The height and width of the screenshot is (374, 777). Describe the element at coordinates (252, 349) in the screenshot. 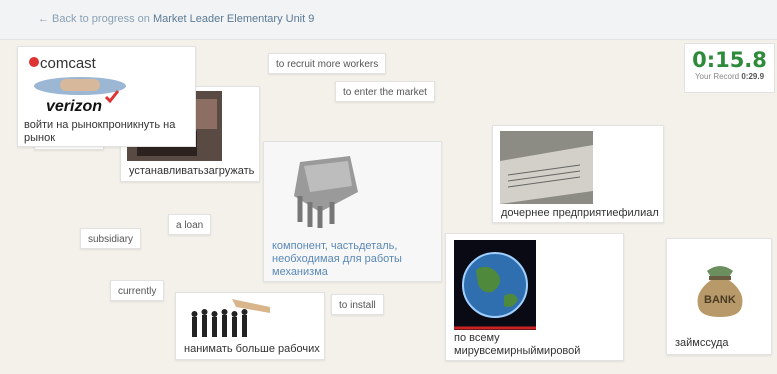

I see `card-recruit-workers-caption: нанимать больше рабочих` at that location.